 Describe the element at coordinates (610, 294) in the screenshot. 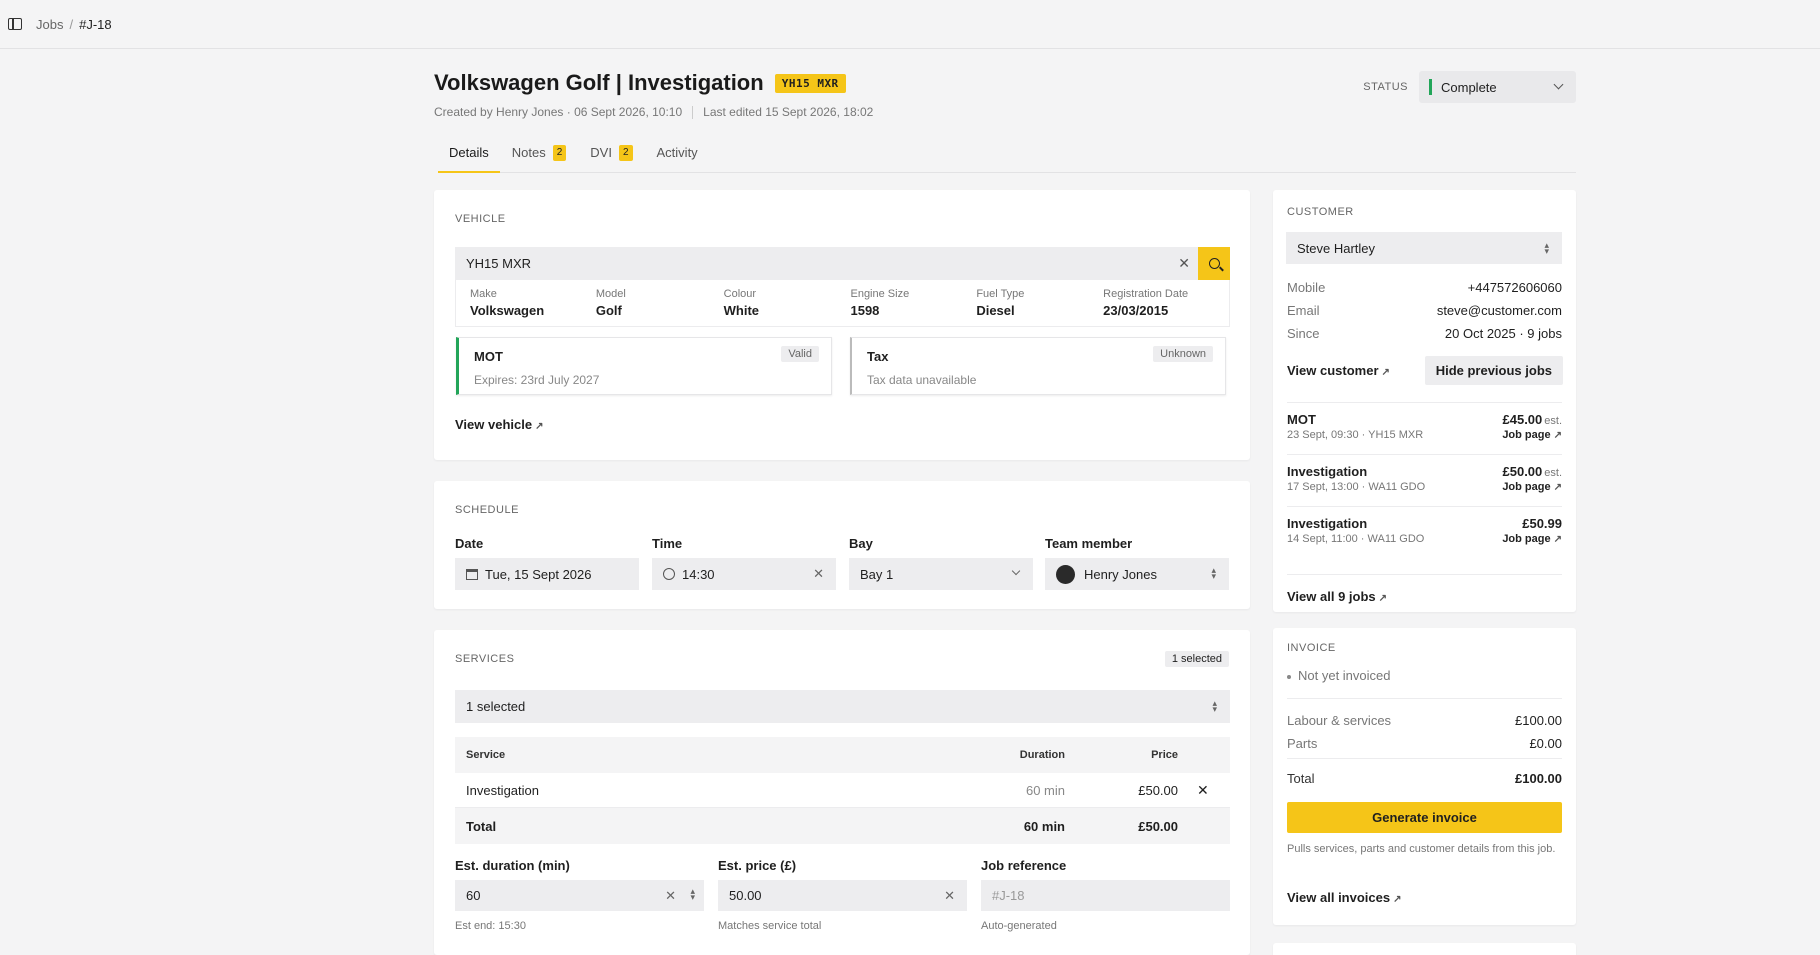

I see `spec-key: Model` at that location.